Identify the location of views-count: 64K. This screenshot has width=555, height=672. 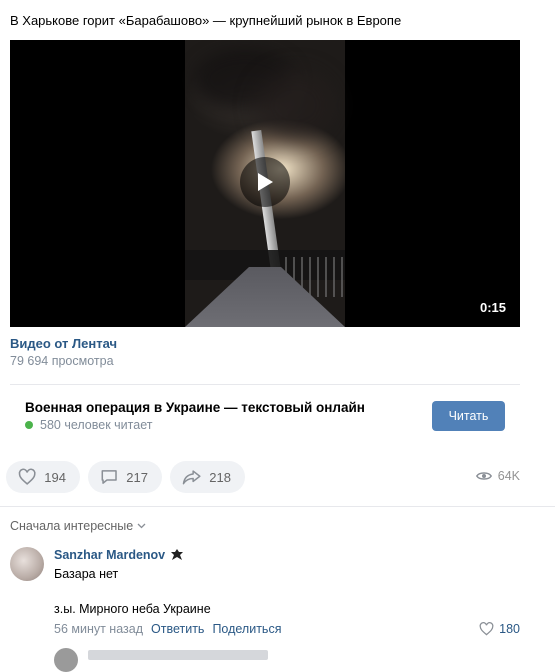
(508, 476).